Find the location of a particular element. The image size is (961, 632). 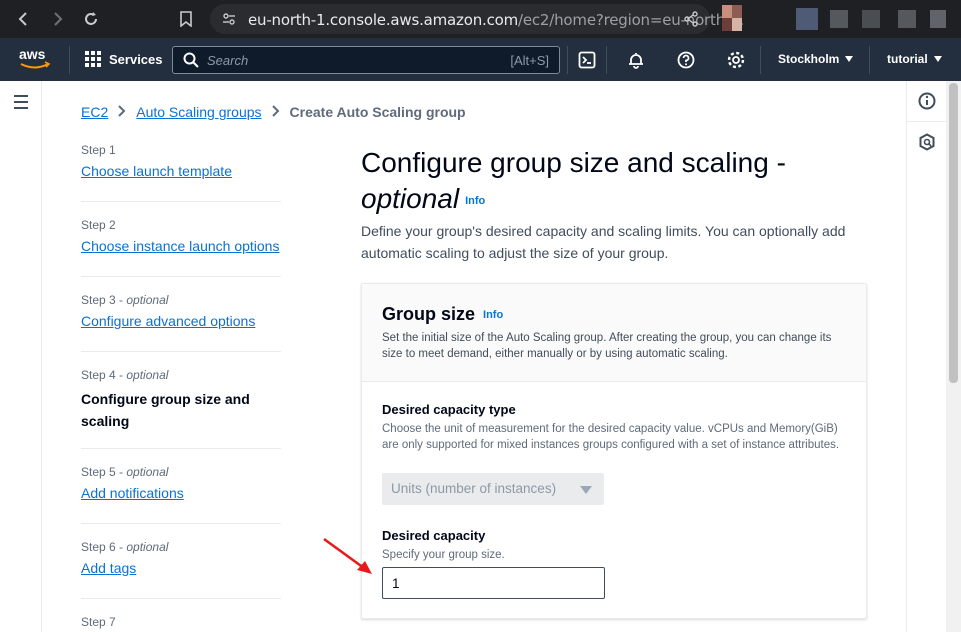

services-grid-icon is located at coordinates (93, 59).